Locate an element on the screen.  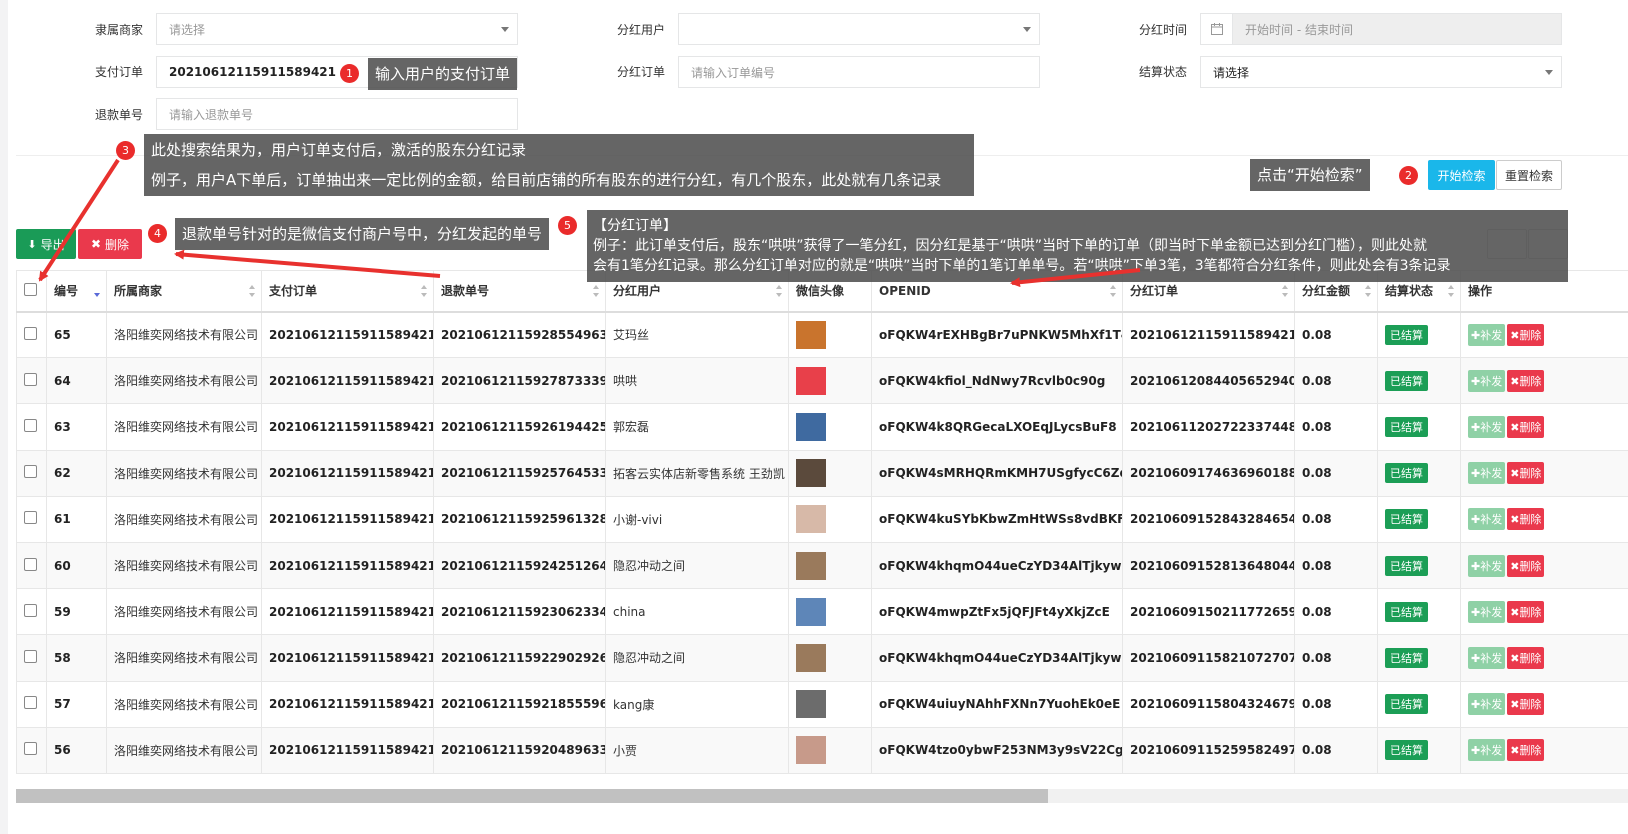
col-merchant: 所属商家 is located at coordinates (184, 291).